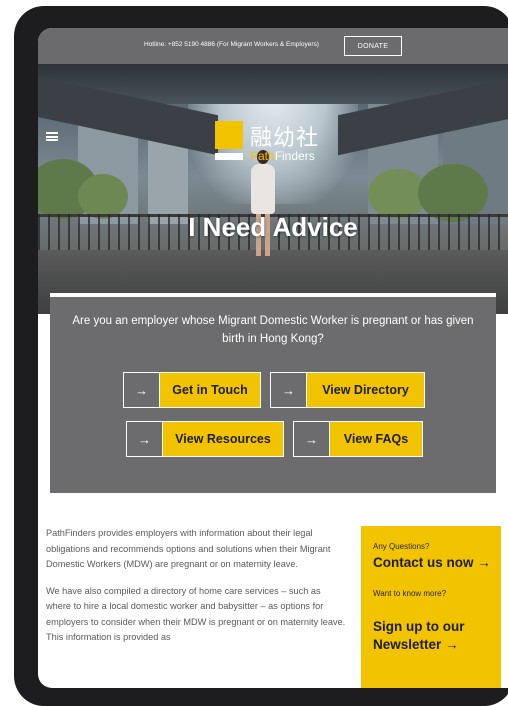  What do you see at coordinates (373, 46) in the screenshot?
I see `donate-button: DONATE` at bounding box center [373, 46].